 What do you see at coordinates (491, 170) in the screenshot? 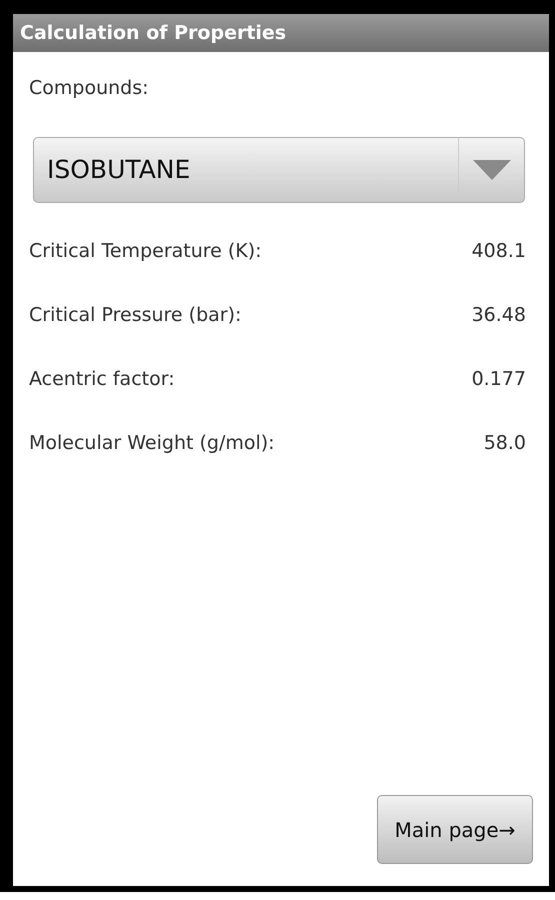
I see `dropdown-caret-icon` at bounding box center [491, 170].